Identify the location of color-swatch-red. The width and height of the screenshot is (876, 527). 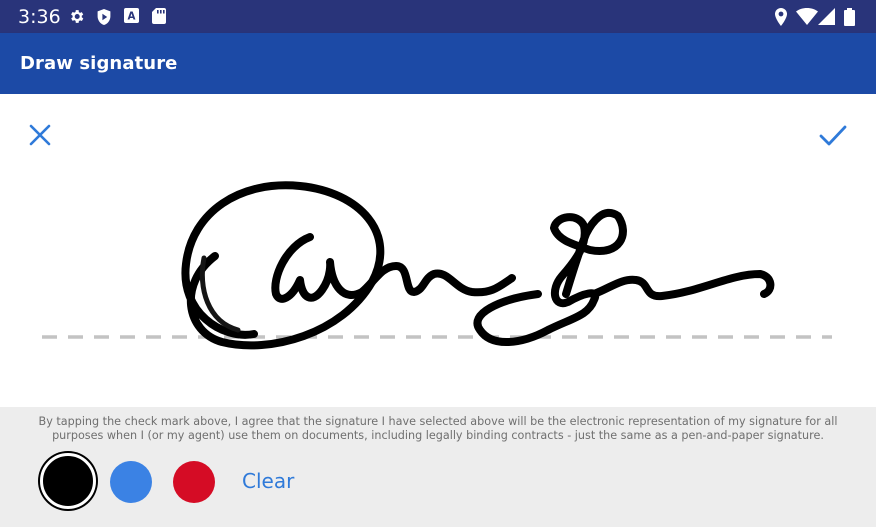
(194, 482).